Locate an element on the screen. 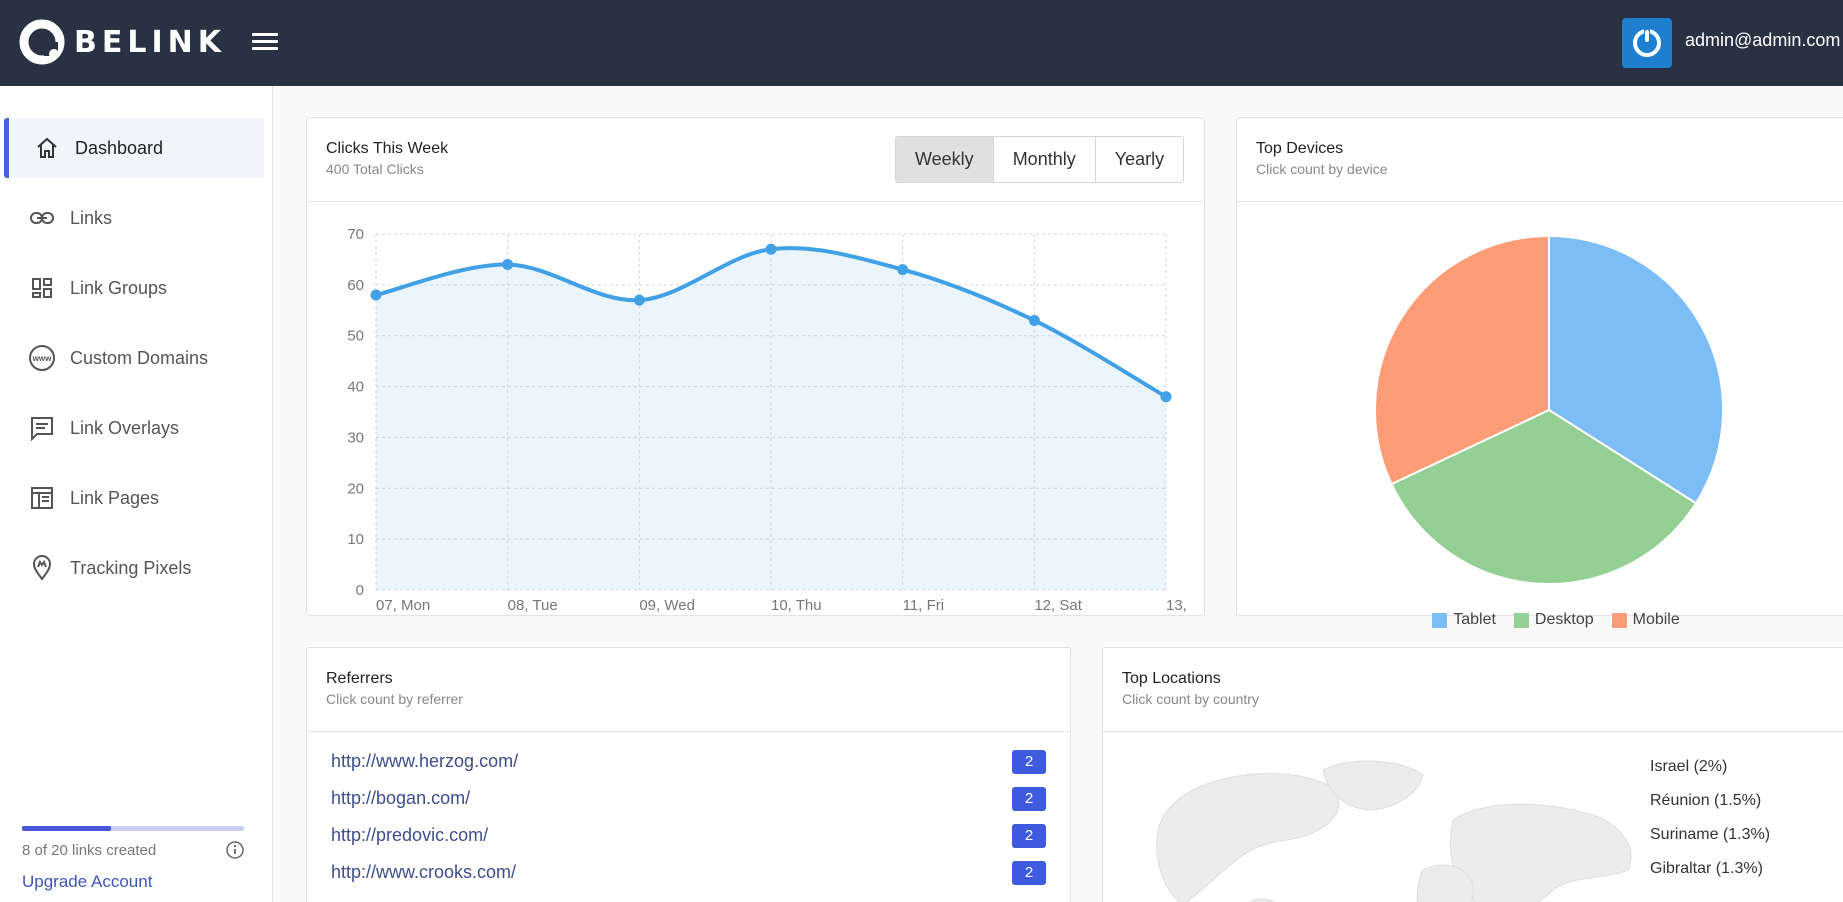 Image resolution: width=1843 pixels, height=902 pixels. info-icon is located at coordinates (235, 850).